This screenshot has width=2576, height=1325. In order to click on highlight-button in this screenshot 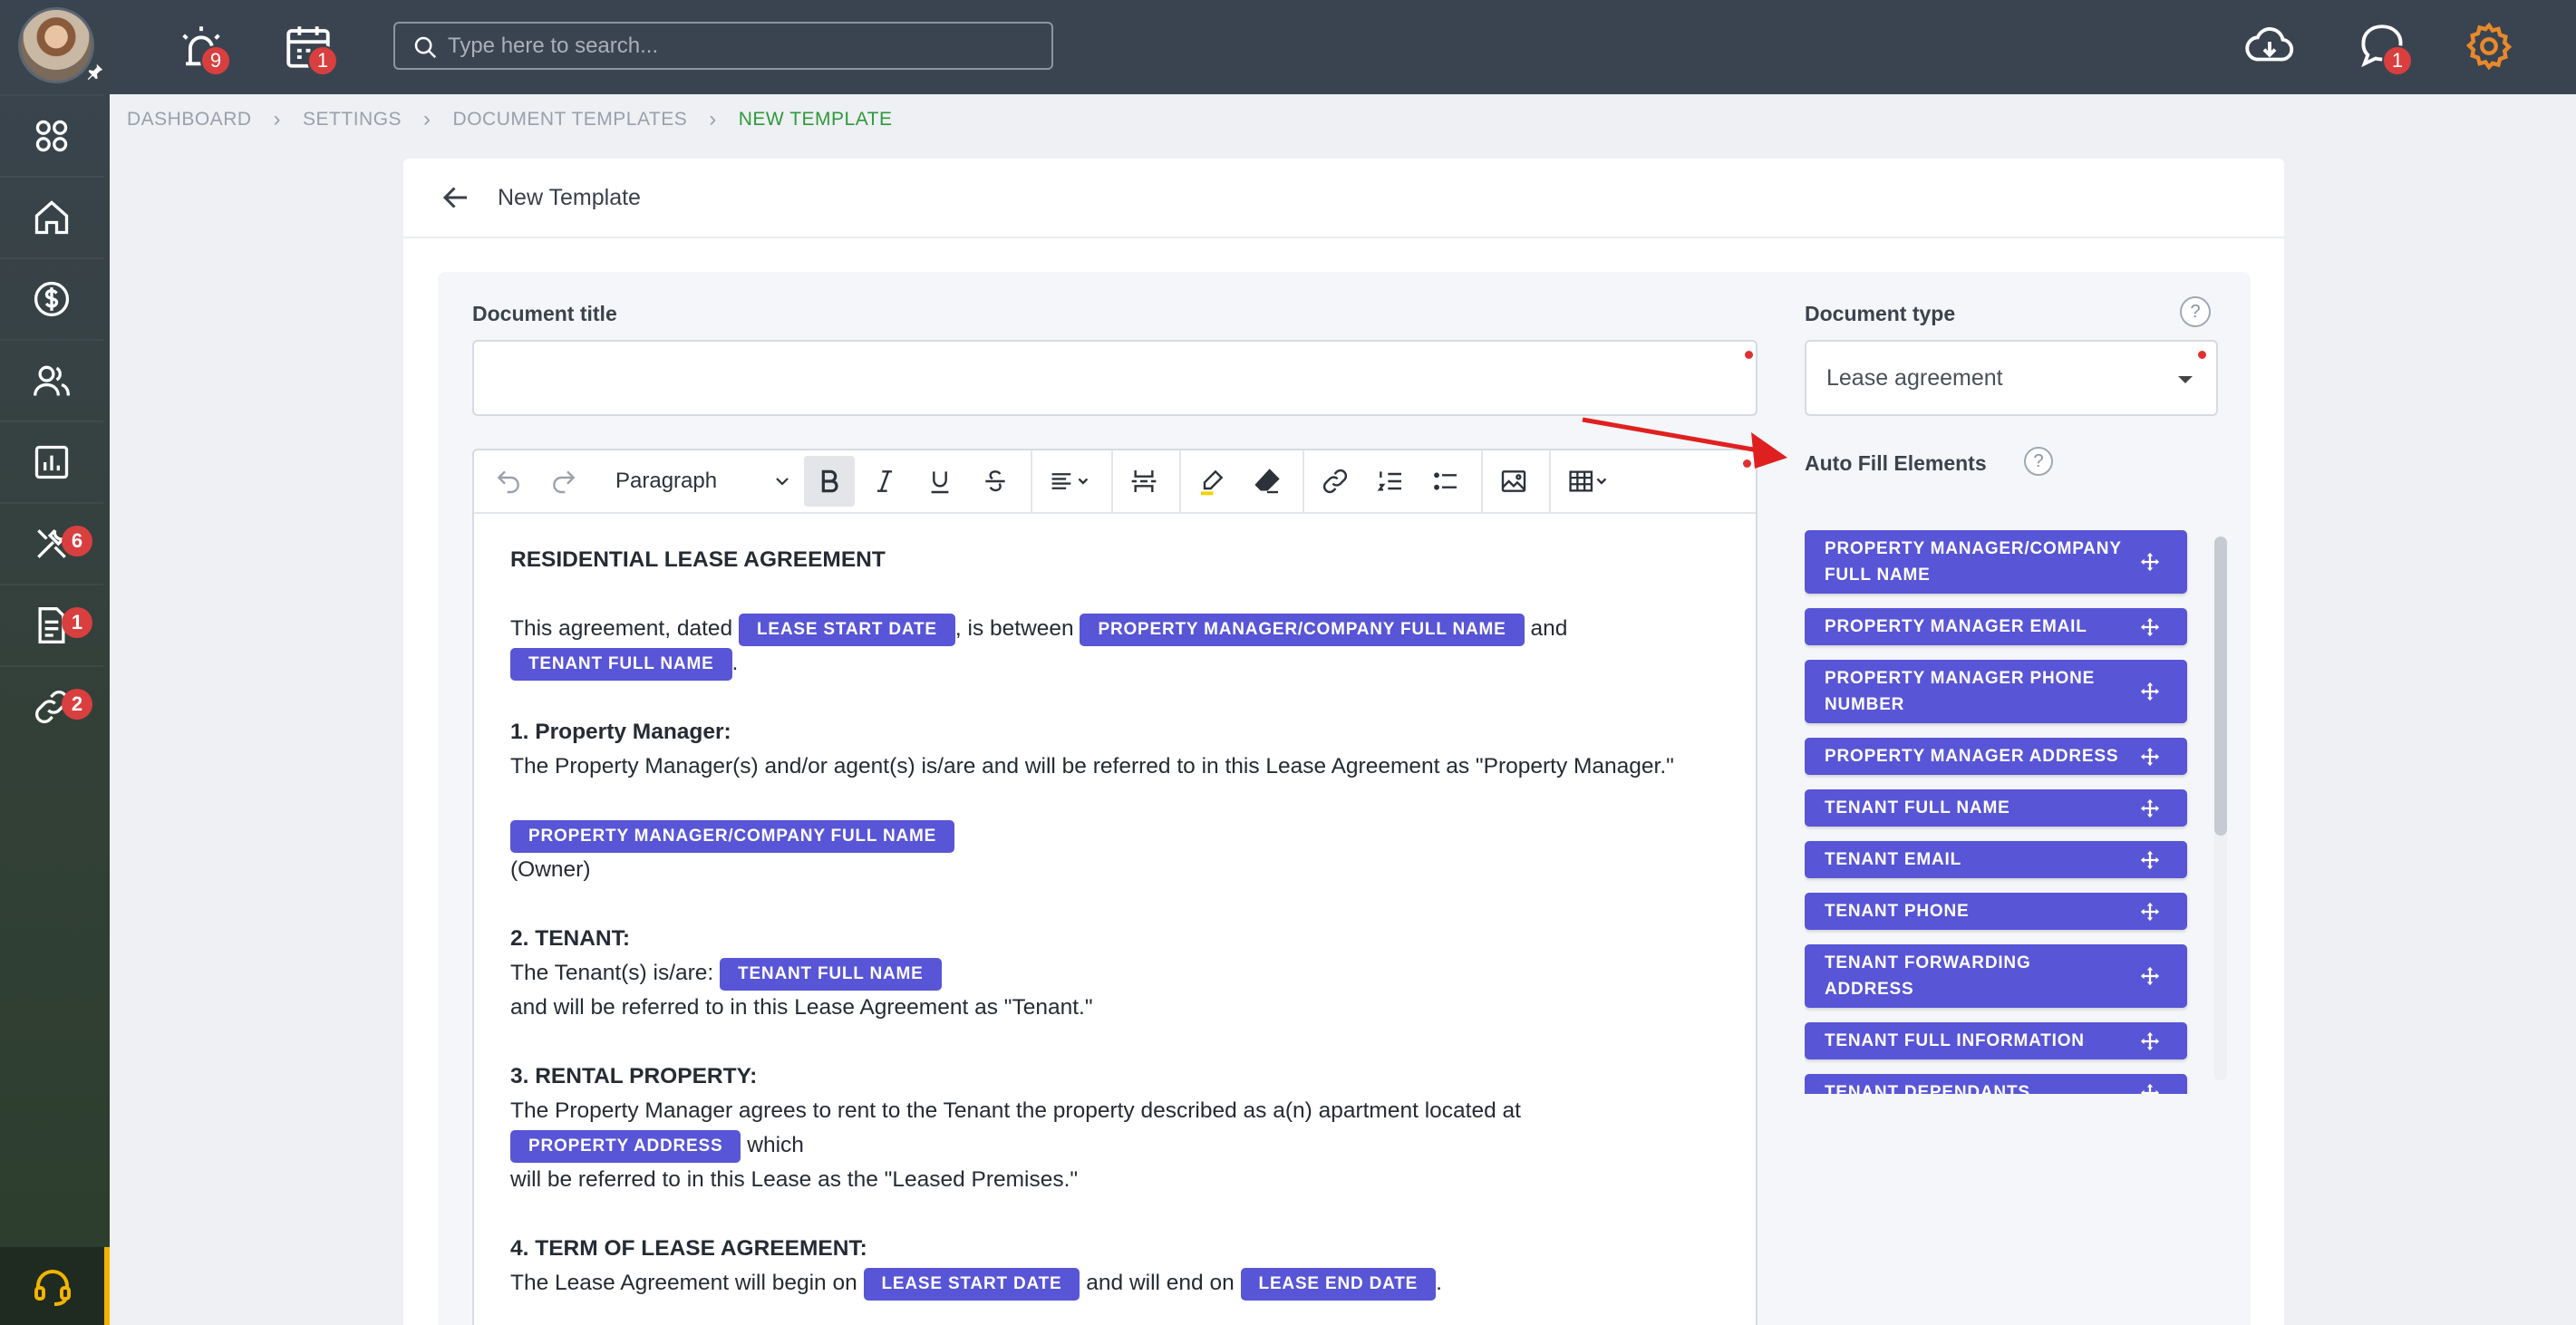, I will do `click(1211, 481)`.